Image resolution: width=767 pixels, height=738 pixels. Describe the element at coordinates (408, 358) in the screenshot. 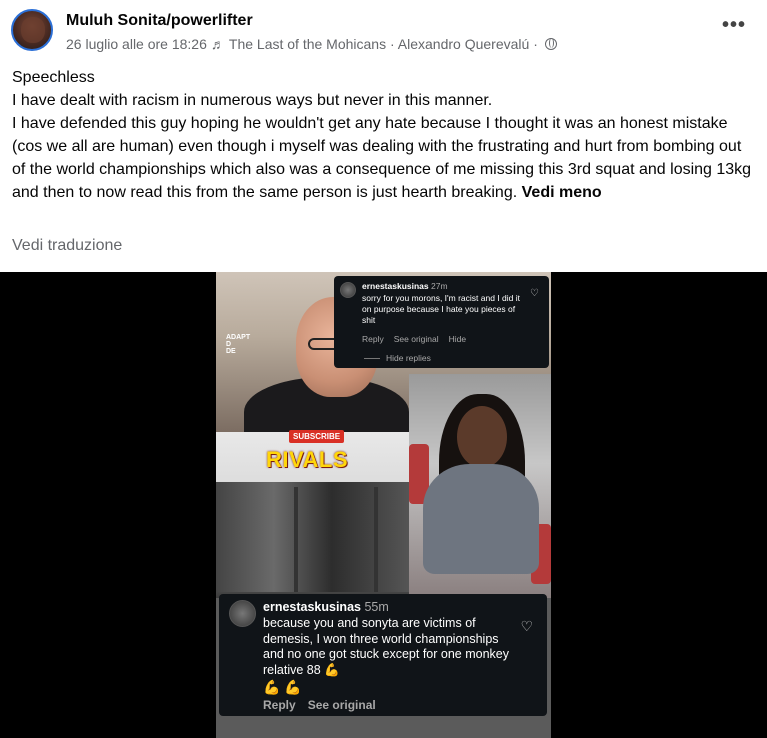

I see `hide-replies-label: Hide replies` at that location.